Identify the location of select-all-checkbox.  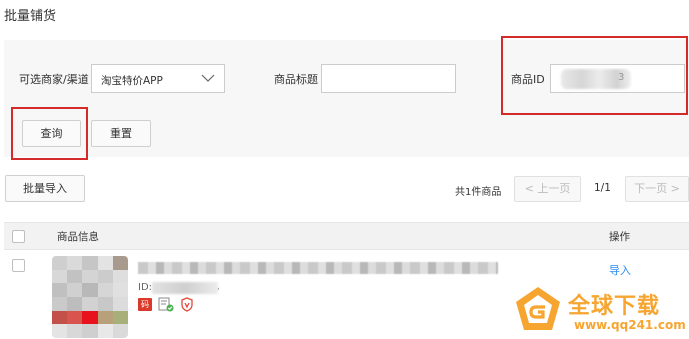
(18, 236).